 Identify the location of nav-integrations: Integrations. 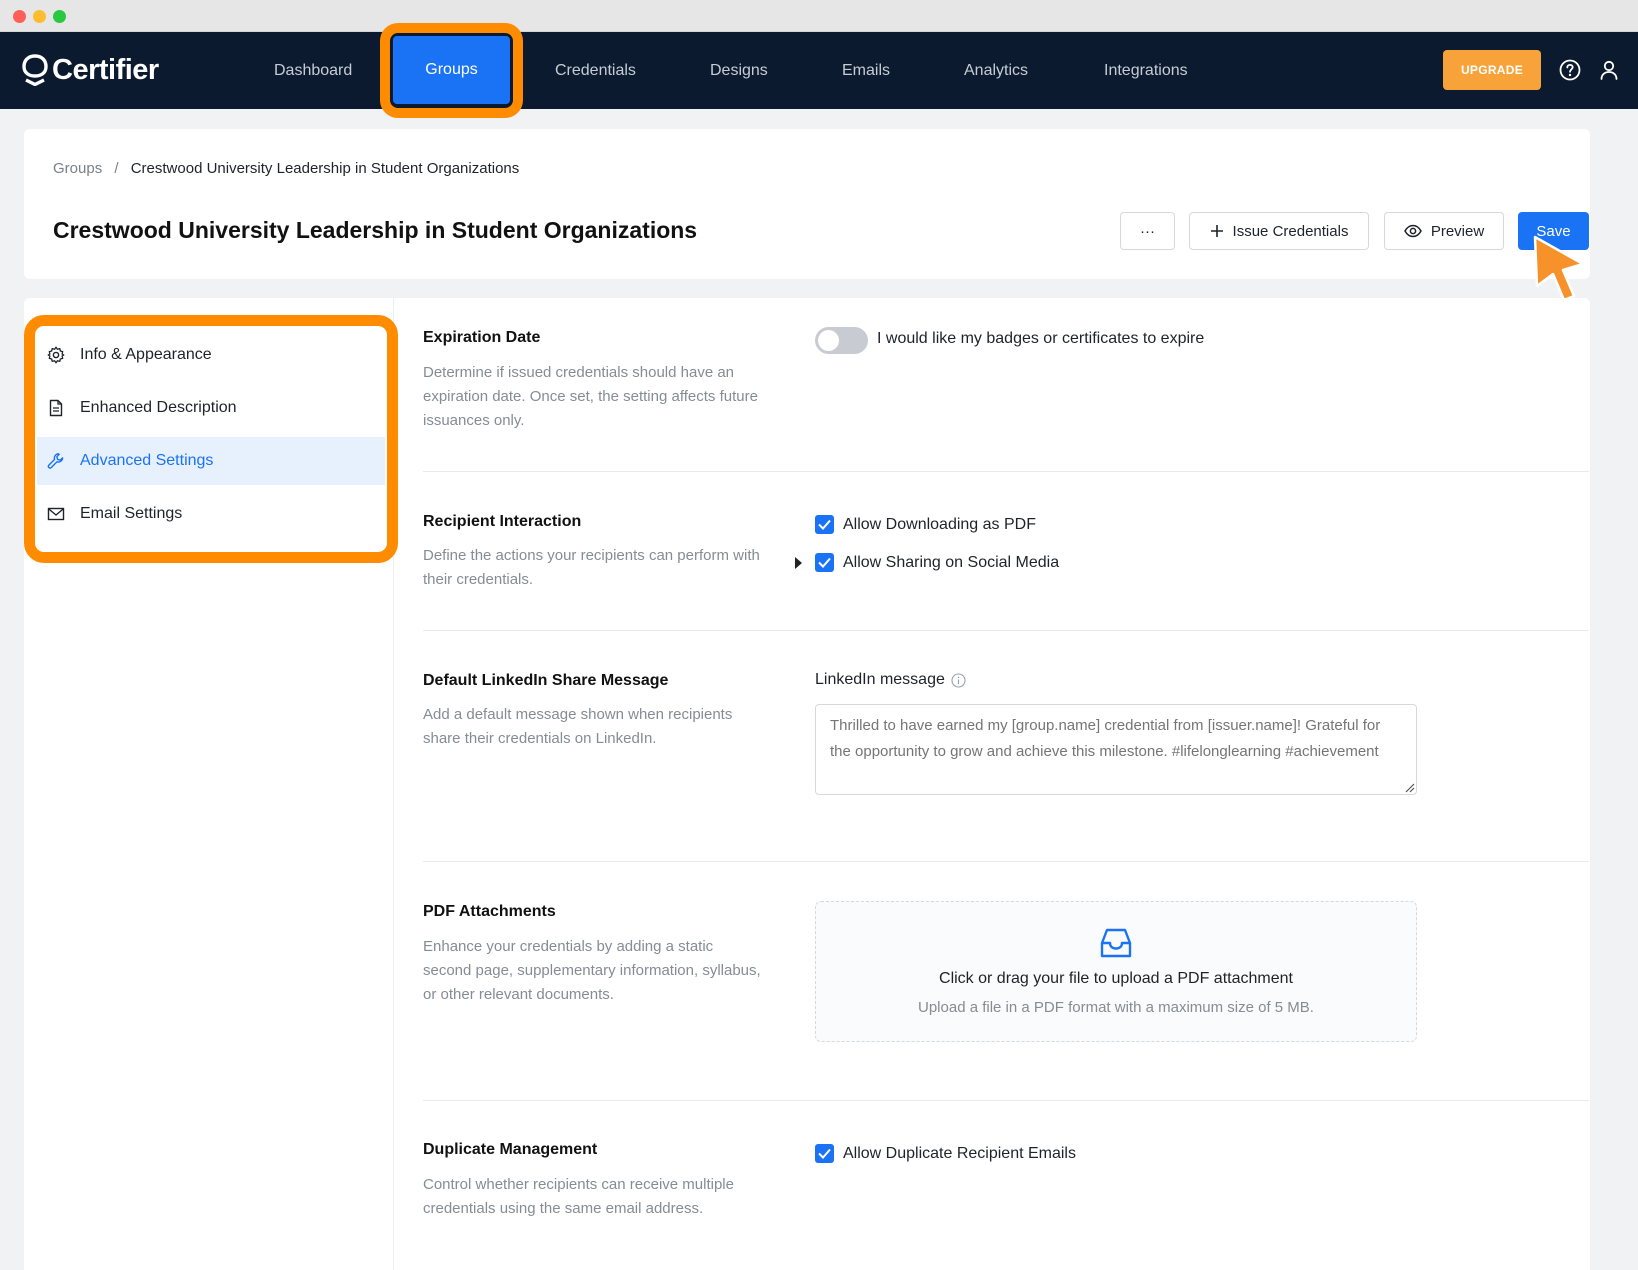
(1146, 71).